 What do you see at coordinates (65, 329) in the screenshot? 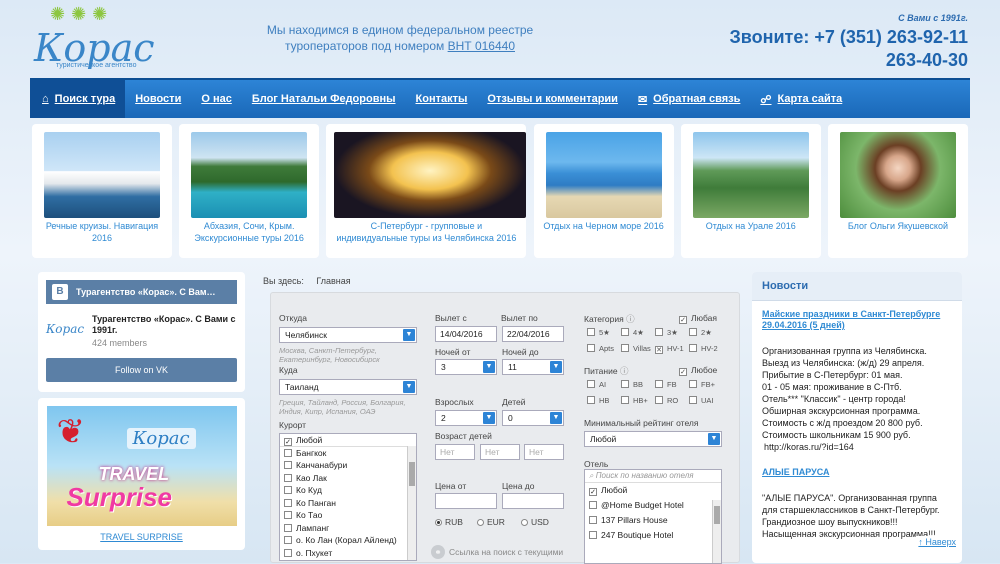
I see `vk-avatar: Корас` at bounding box center [65, 329].